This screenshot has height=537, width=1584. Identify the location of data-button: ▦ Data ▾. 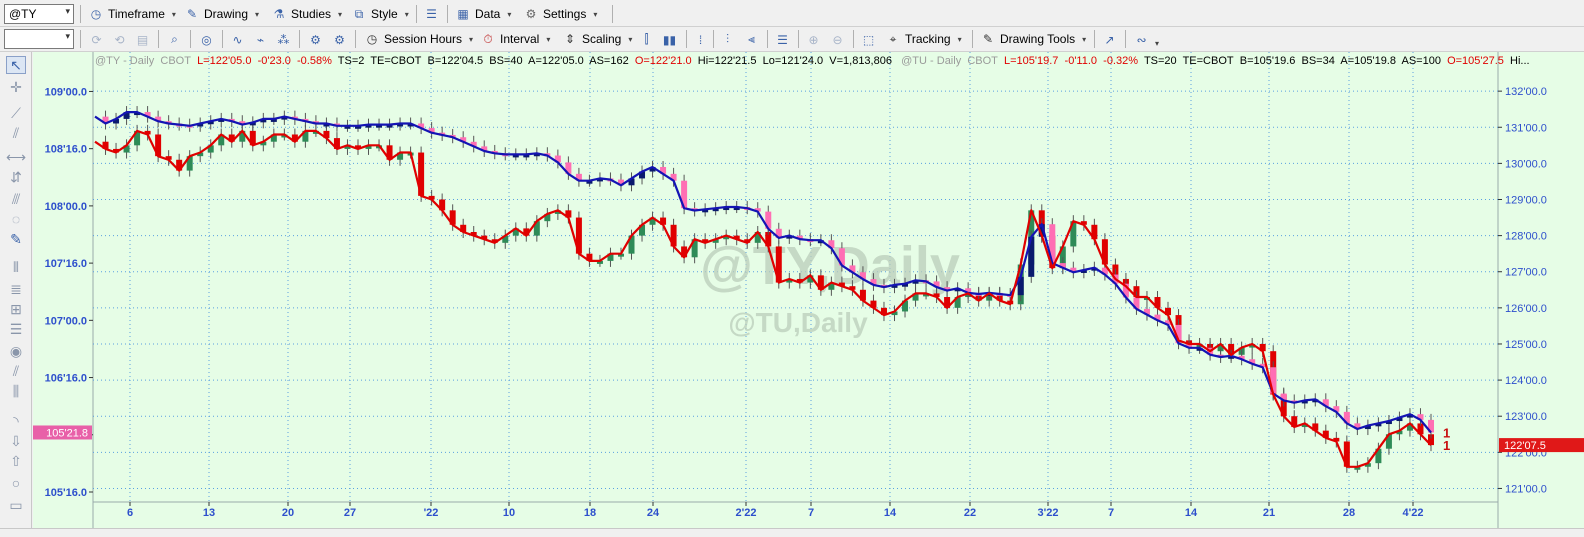
(483, 14).